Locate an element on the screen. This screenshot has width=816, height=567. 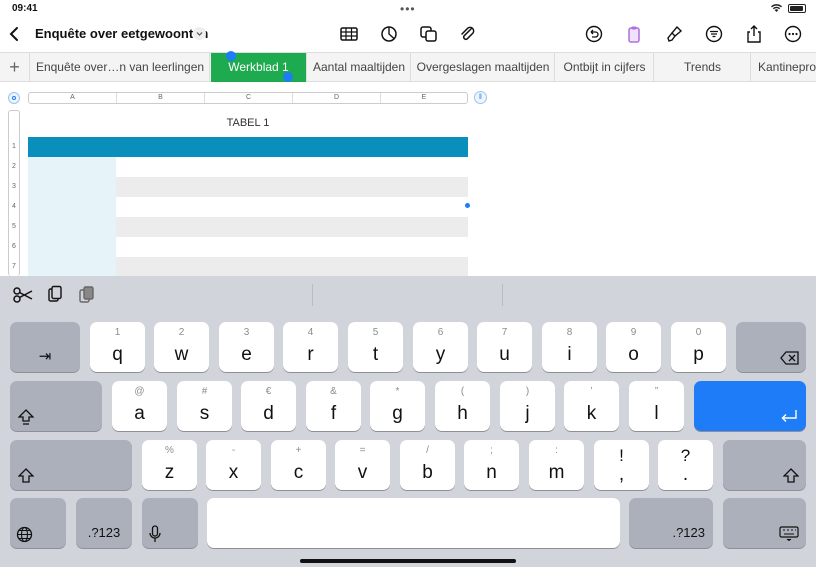
shift-icon is located at coordinates (26, 475).